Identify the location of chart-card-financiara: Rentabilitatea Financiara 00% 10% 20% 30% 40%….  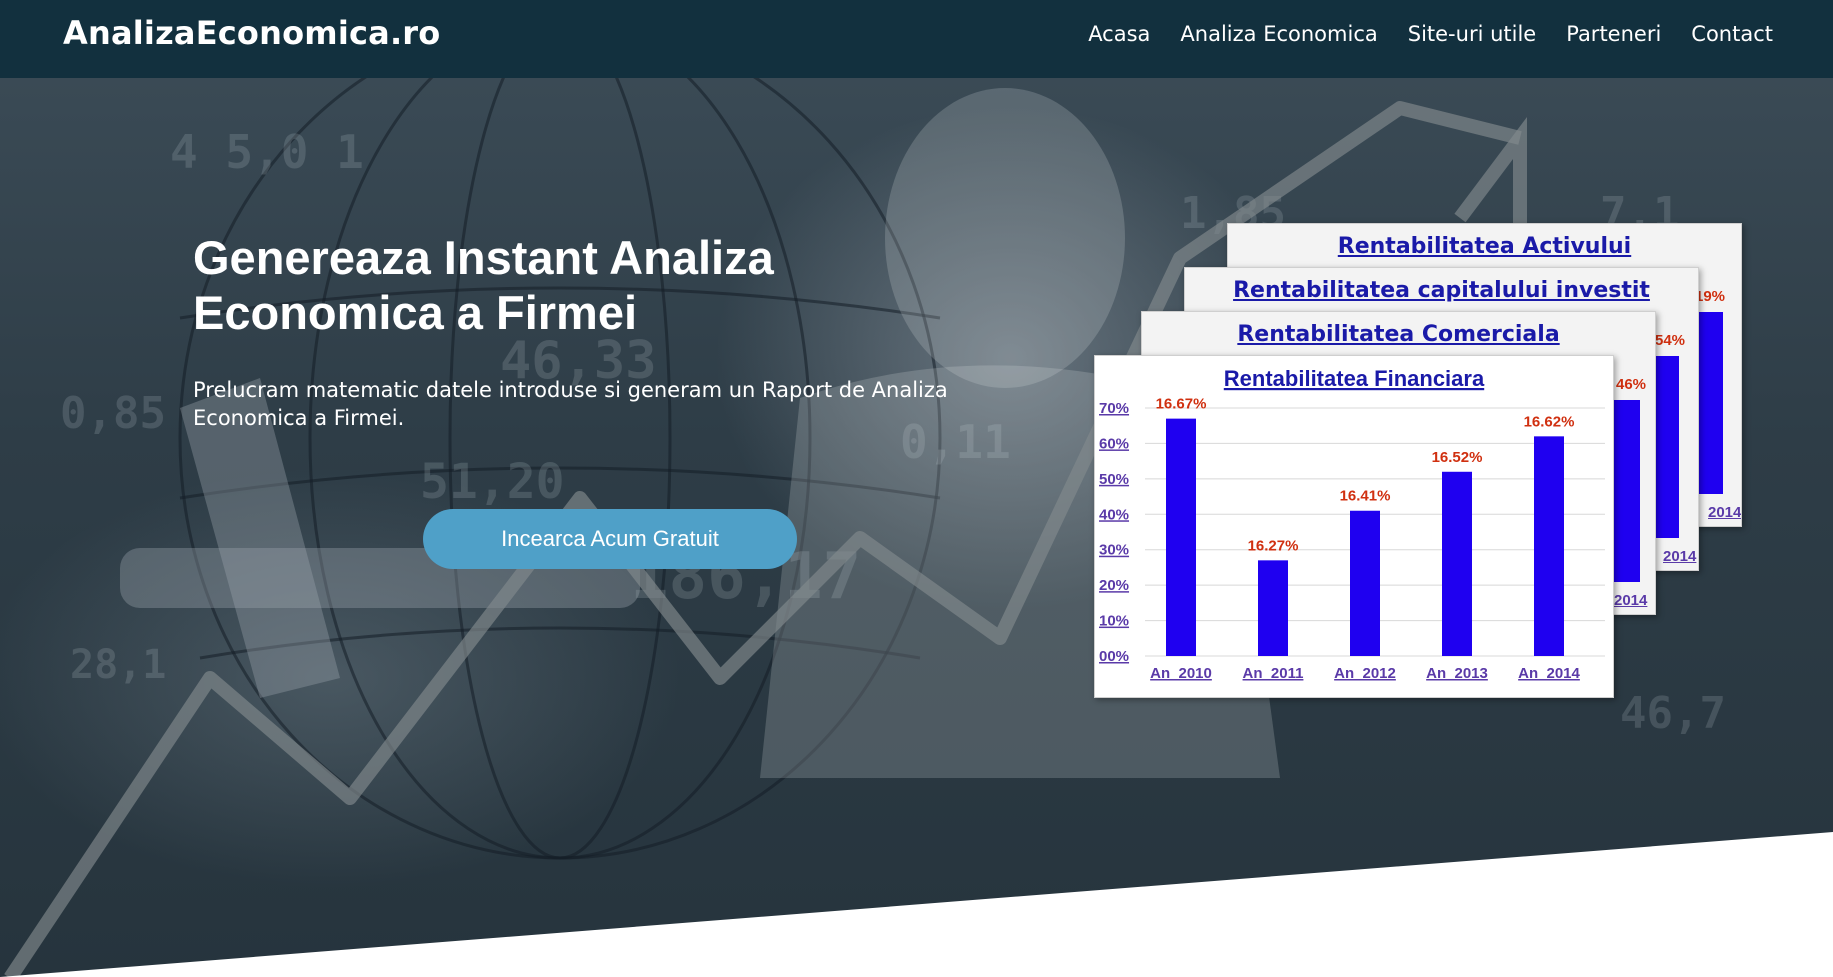
(1354, 526).